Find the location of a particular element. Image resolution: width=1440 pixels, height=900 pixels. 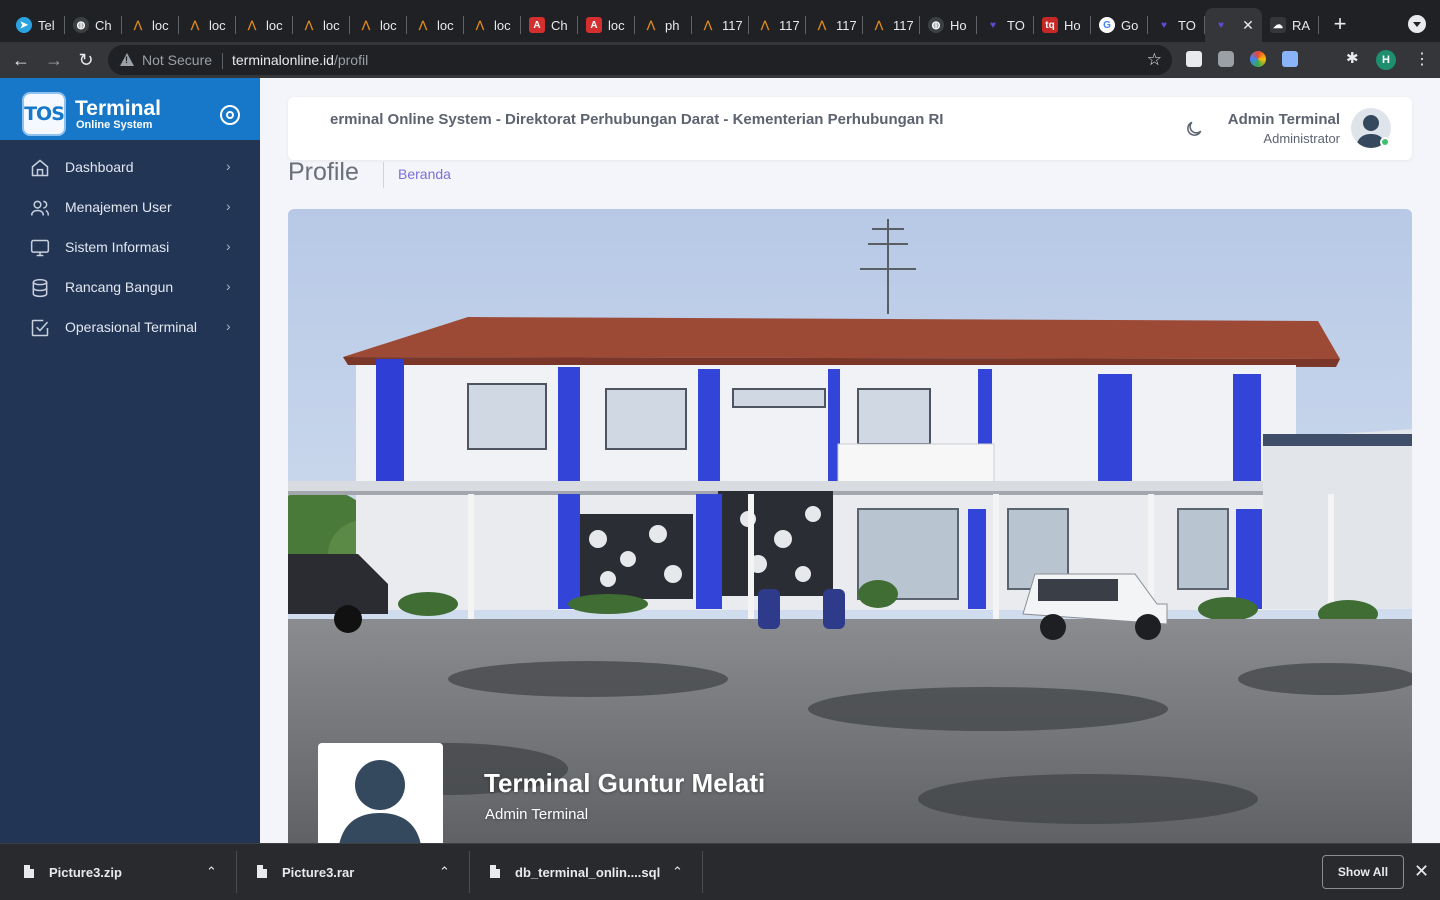

download-filename: Picture3.zip is located at coordinates (85, 872).